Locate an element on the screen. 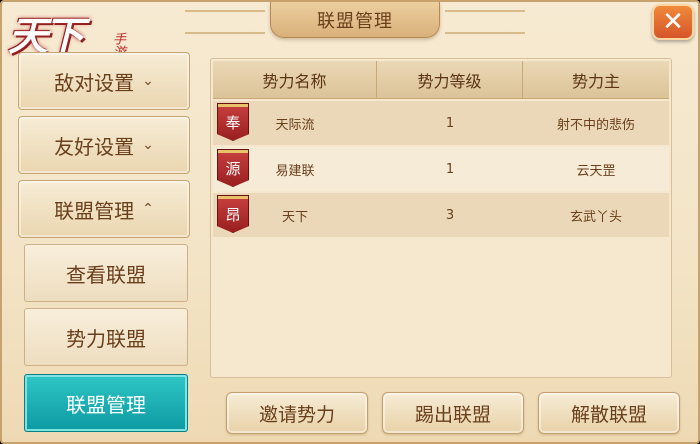 The height and width of the screenshot is (444, 700). faction-leader: 玄武丫头 is located at coordinates (595, 217).